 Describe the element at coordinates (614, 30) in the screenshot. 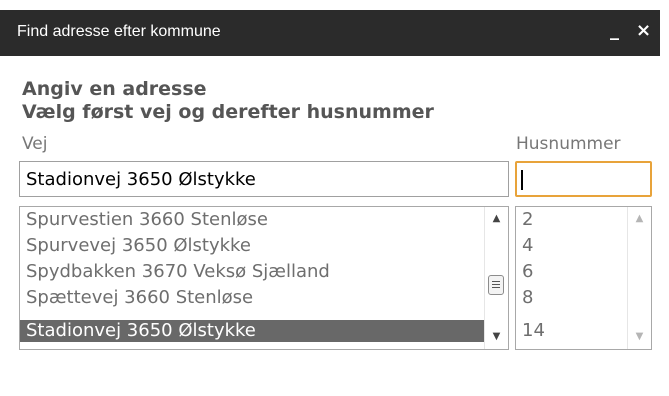

I see `minimize-button: _` at that location.